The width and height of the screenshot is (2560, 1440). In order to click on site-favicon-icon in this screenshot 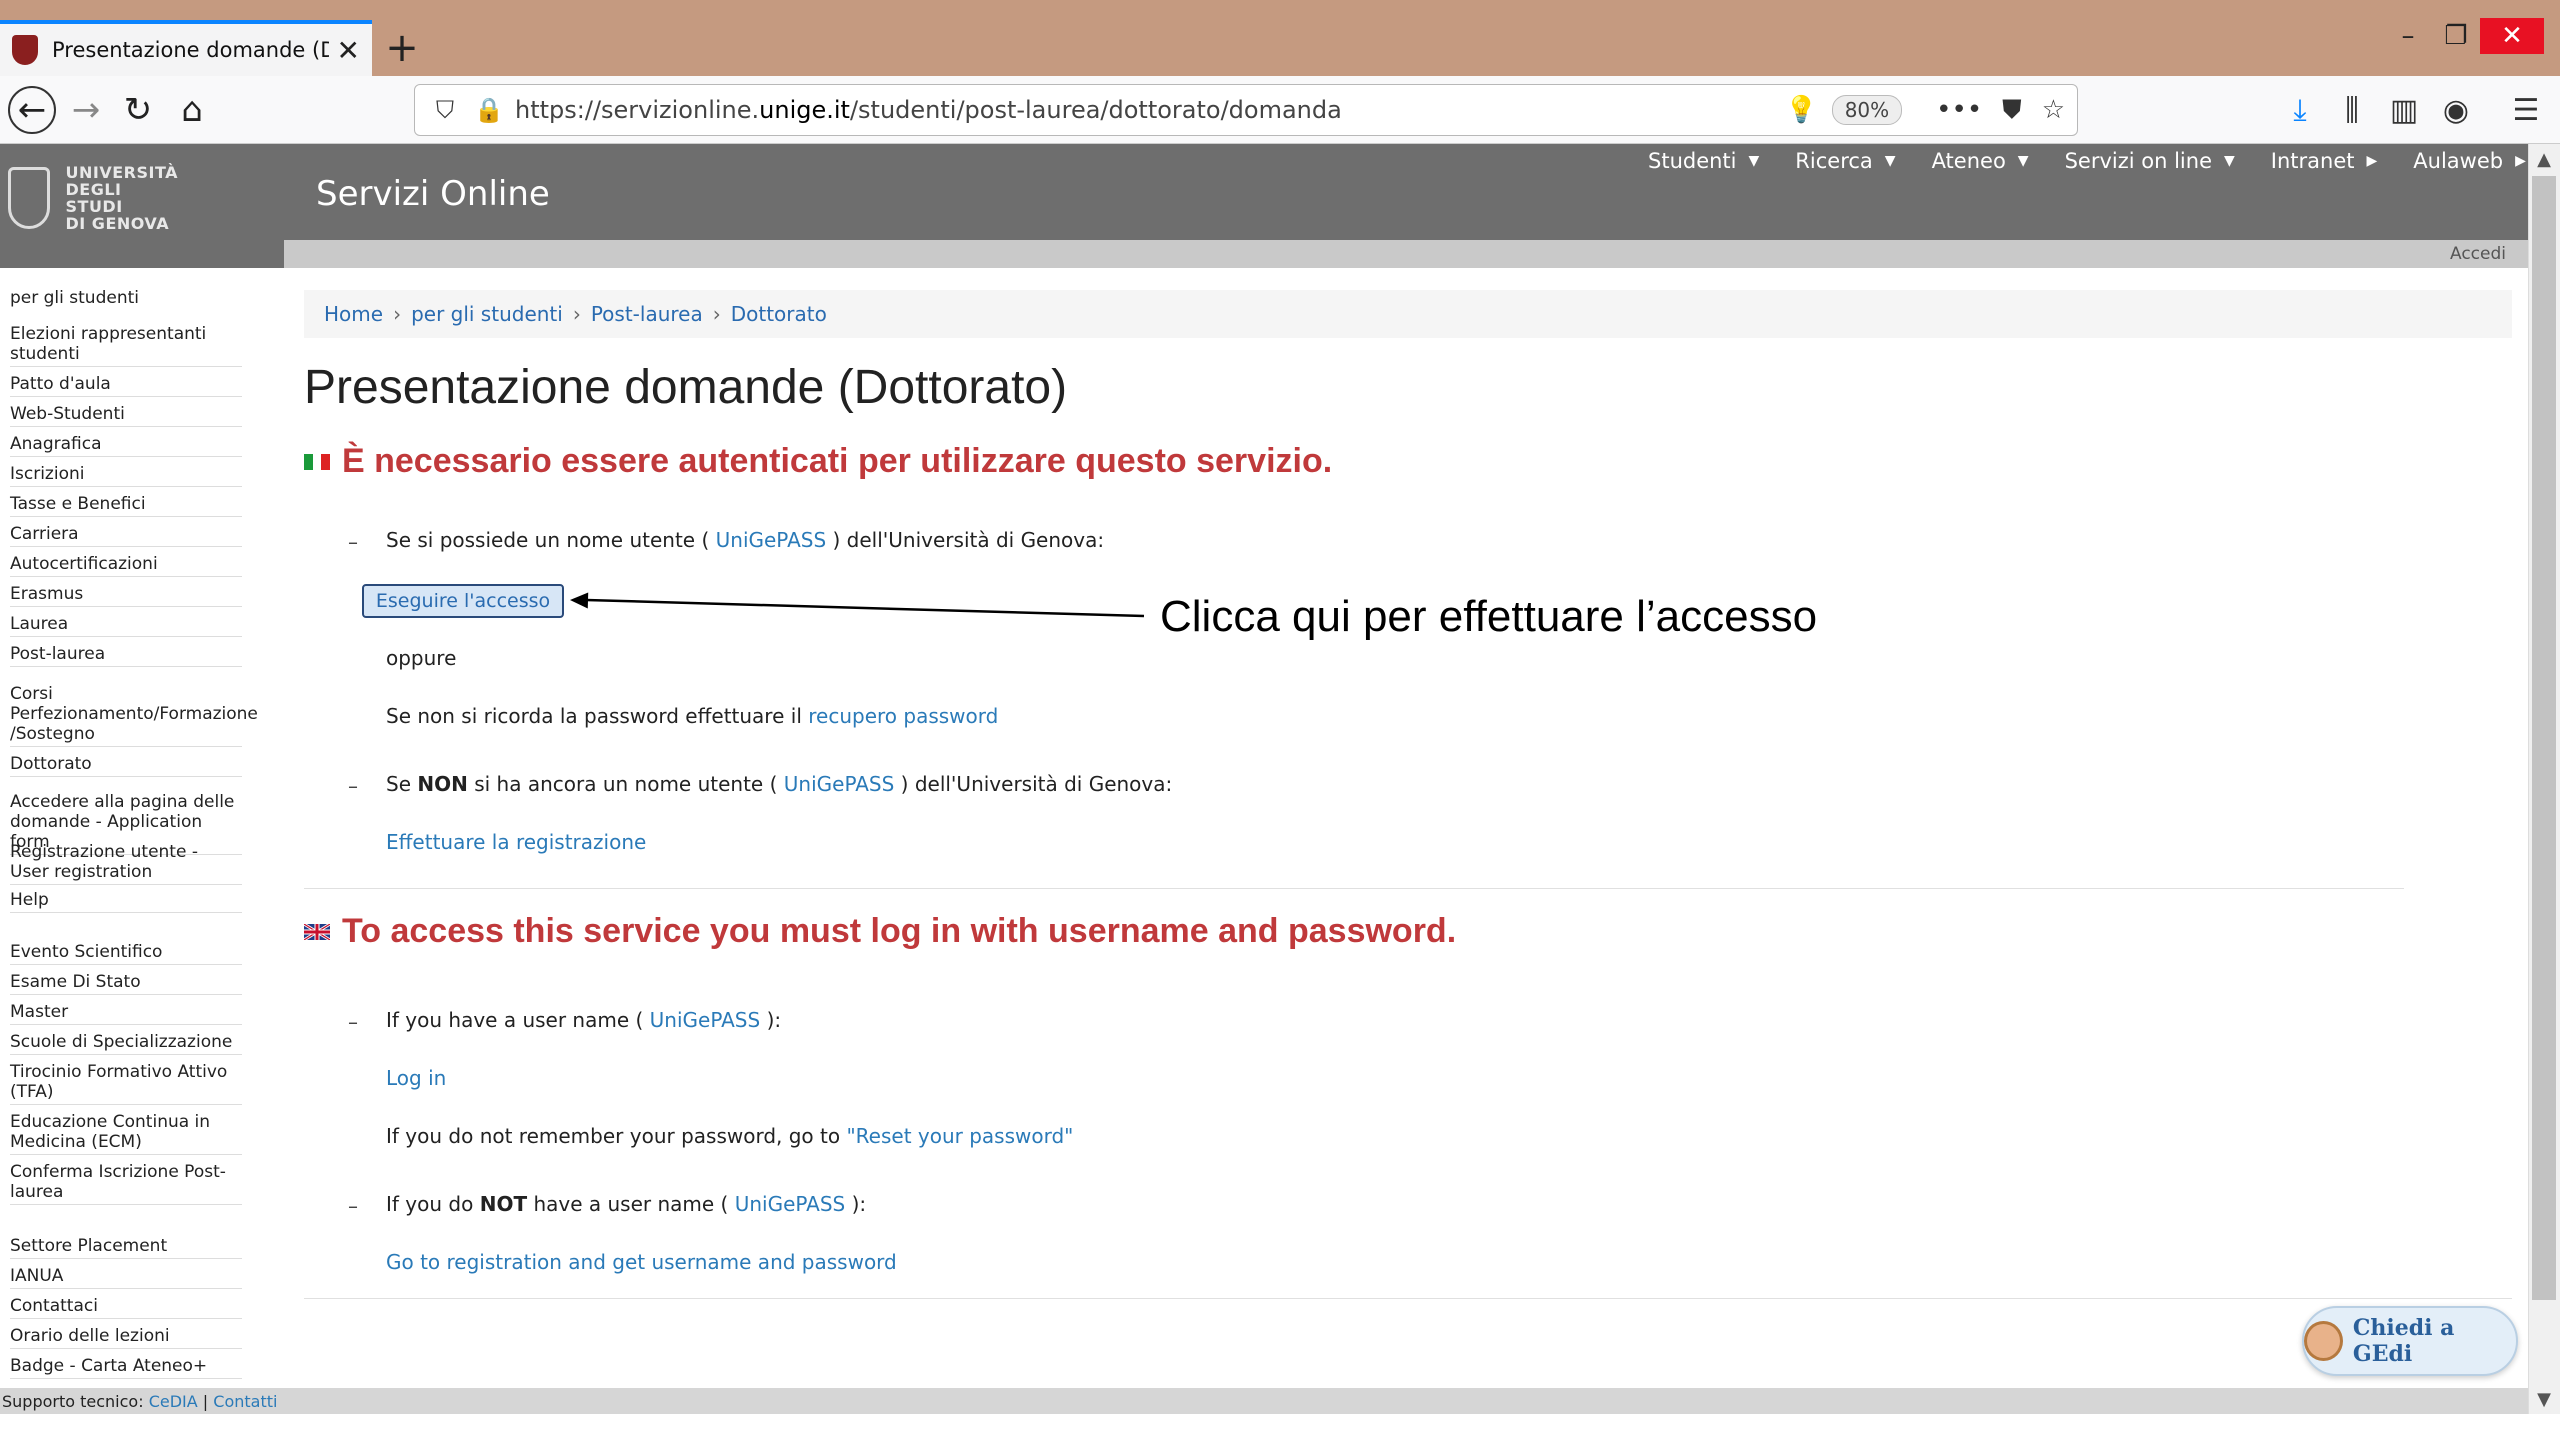, I will do `click(25, 50)`.